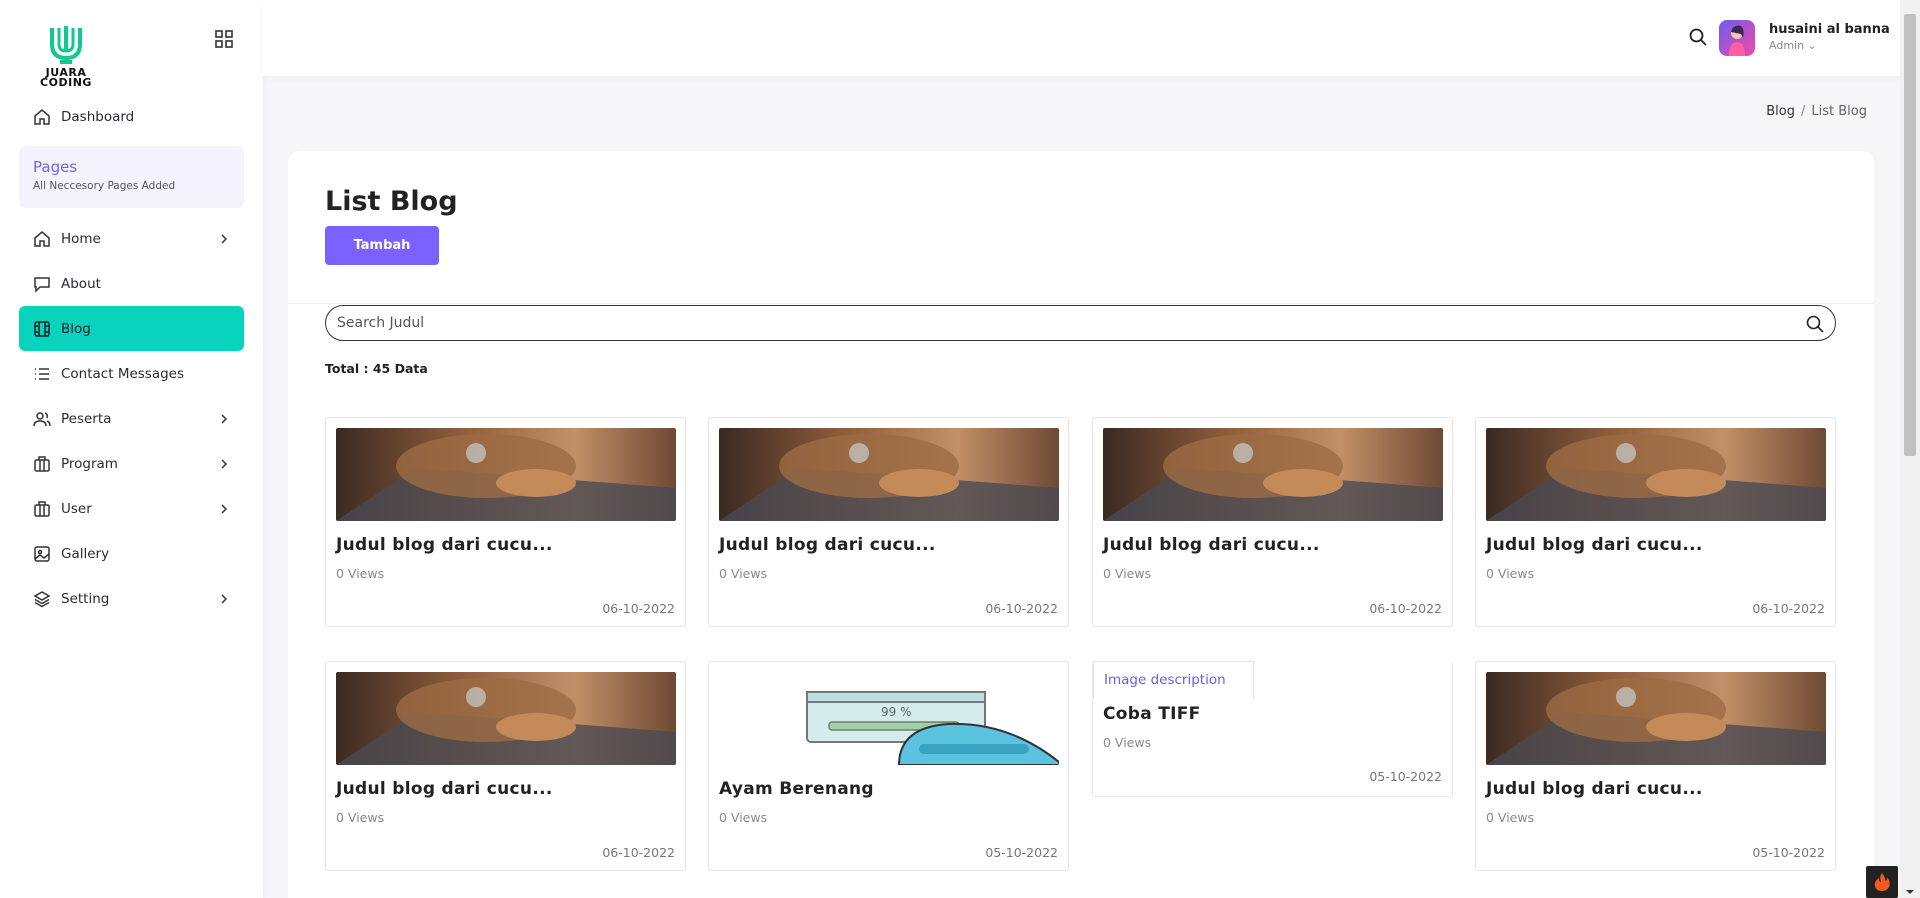  I want to click on blog-title: Ayam Berenang, so click(796, 789).